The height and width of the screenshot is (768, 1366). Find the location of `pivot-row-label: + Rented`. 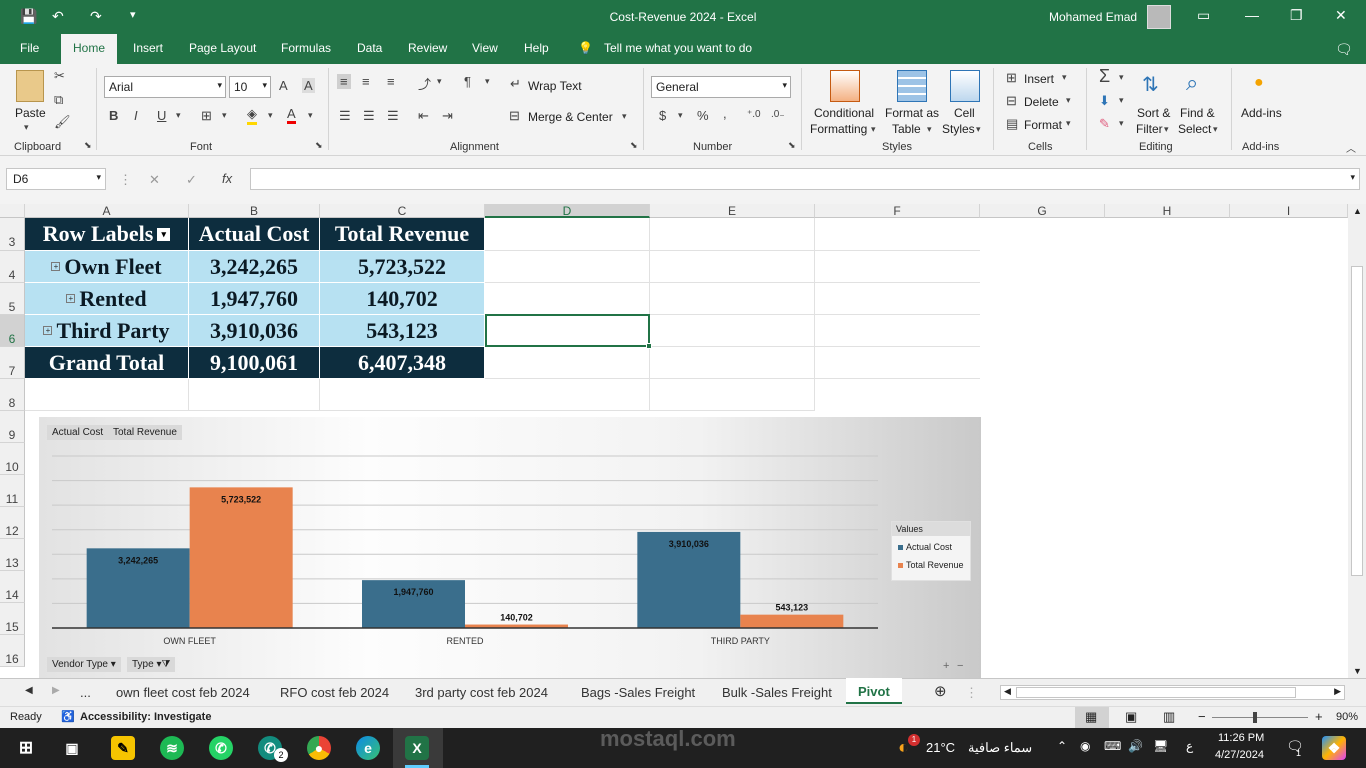

pivot-row-label: + Rented is located at coordinates (107, 299).